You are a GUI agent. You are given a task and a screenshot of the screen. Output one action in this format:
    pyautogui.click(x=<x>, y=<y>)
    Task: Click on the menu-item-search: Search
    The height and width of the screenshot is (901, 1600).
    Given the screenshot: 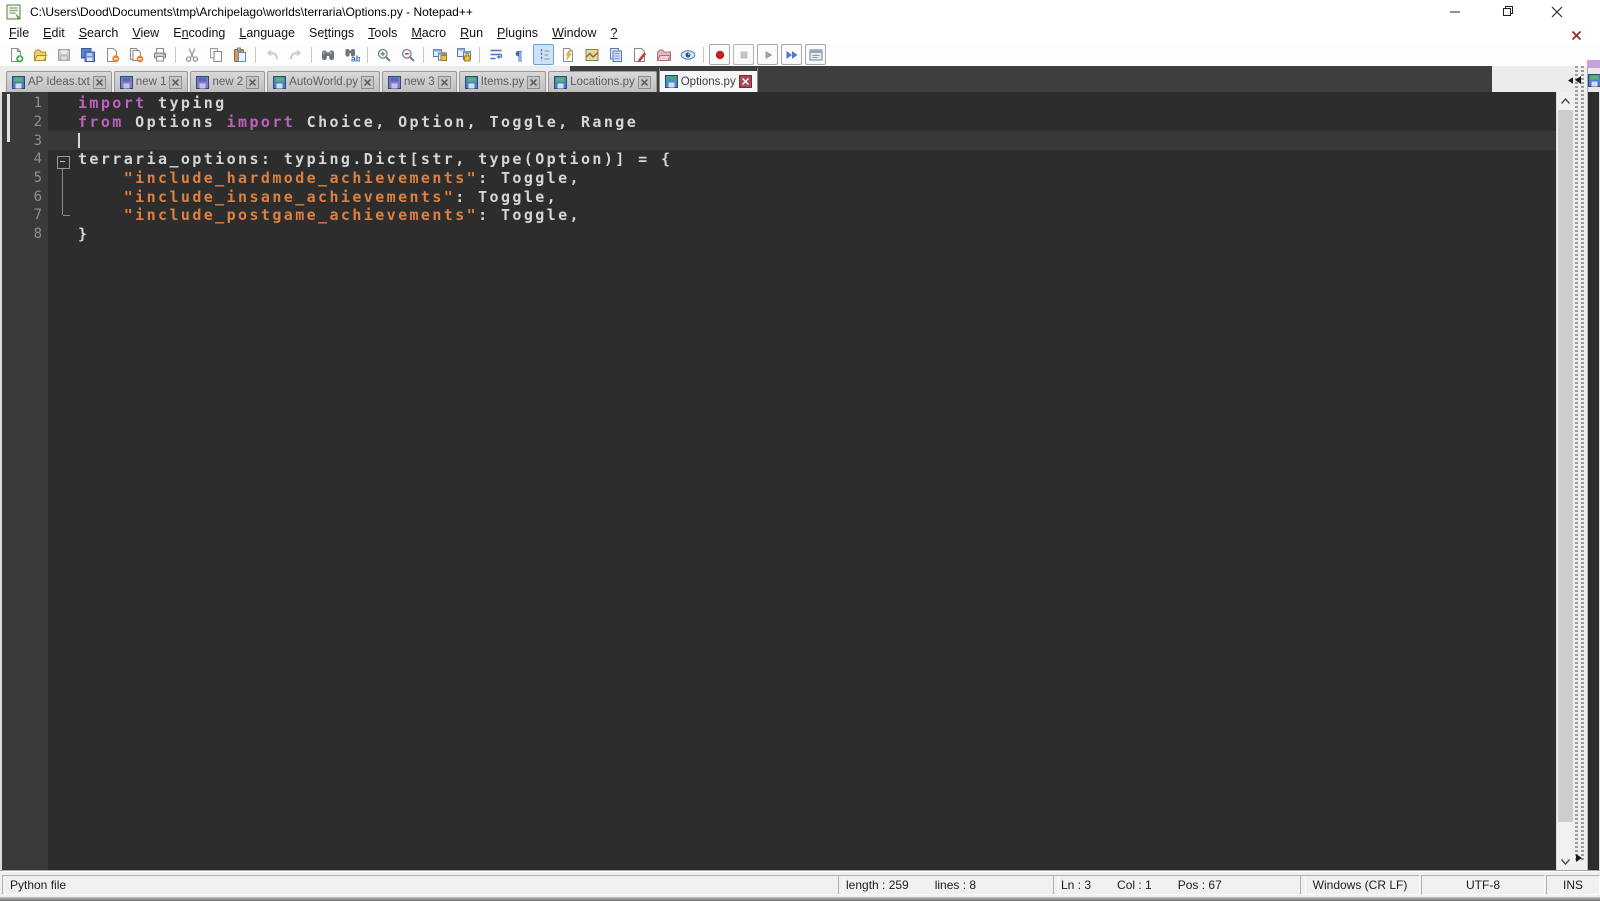 What is the action you would take?
    pyautogui.click(x=99, y=33)
    